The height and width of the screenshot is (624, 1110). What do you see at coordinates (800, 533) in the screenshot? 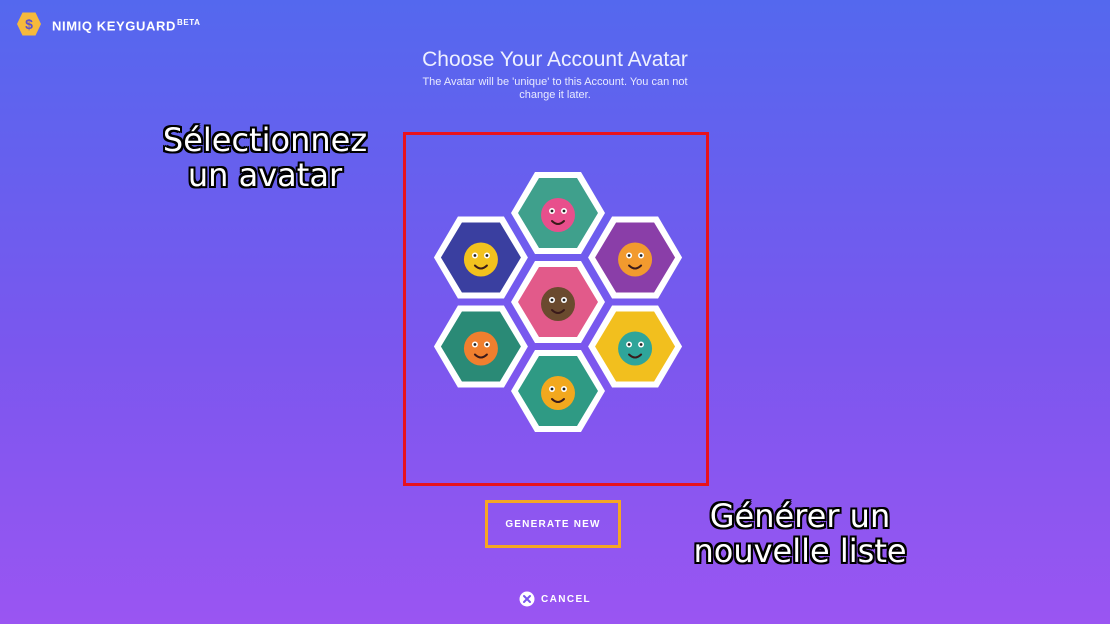
I see `annotation-generate-new: Générer un nouvelle liste` at bounding box center [800, 533].